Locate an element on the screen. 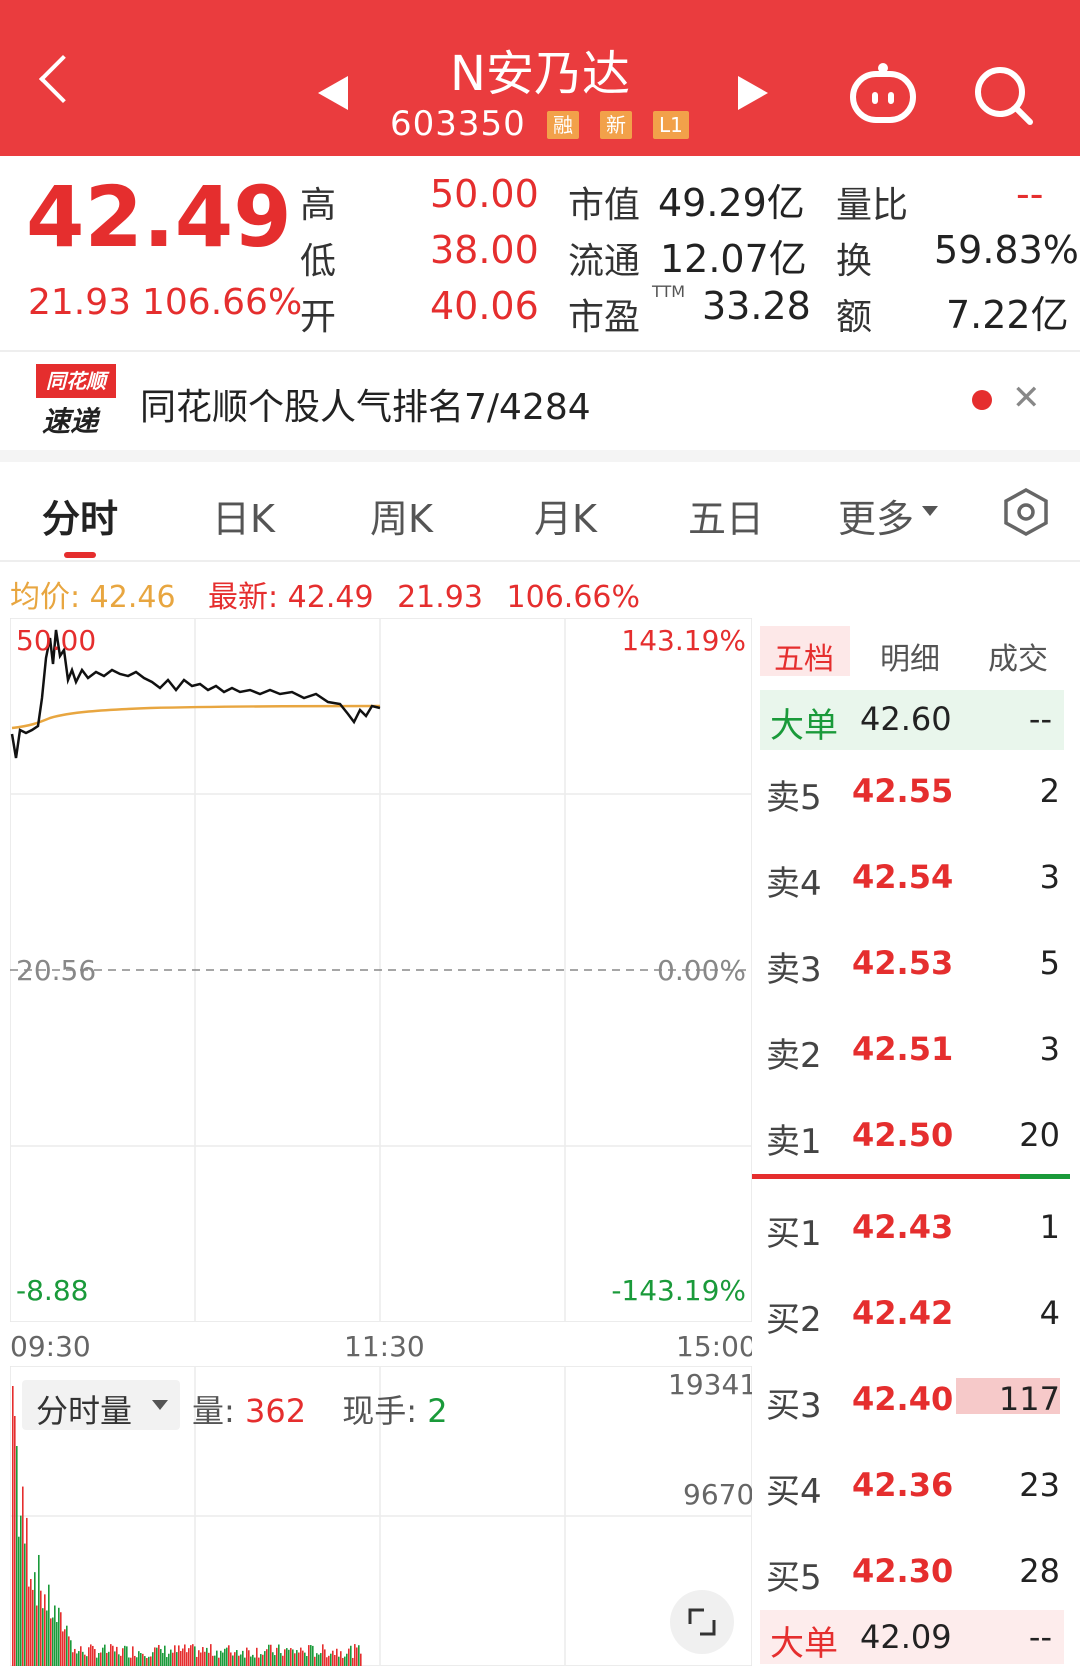  logo-top-text: 同花顺 is located at coordinates (76, 381).